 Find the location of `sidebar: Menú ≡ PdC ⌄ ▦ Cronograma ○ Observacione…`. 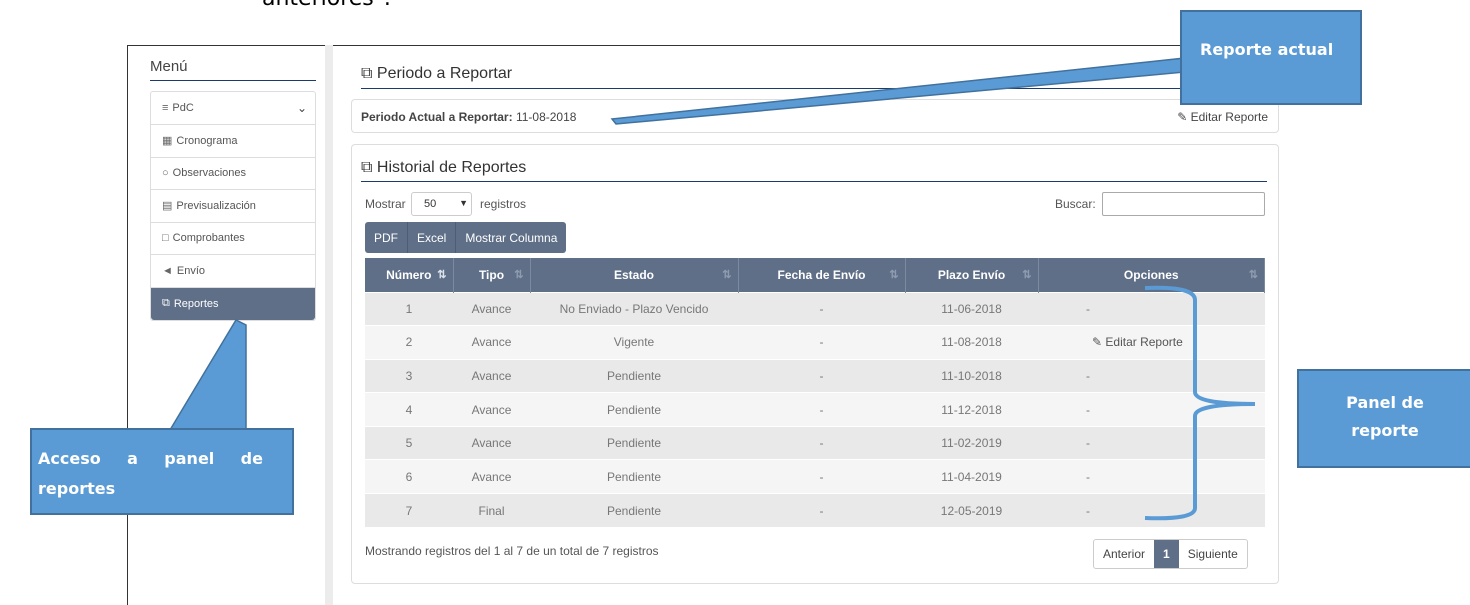

sidebar: Menú ≡ PdC ⌄ ▦ Cronograma ○ Observacione… is located at coordinates (233, 189).